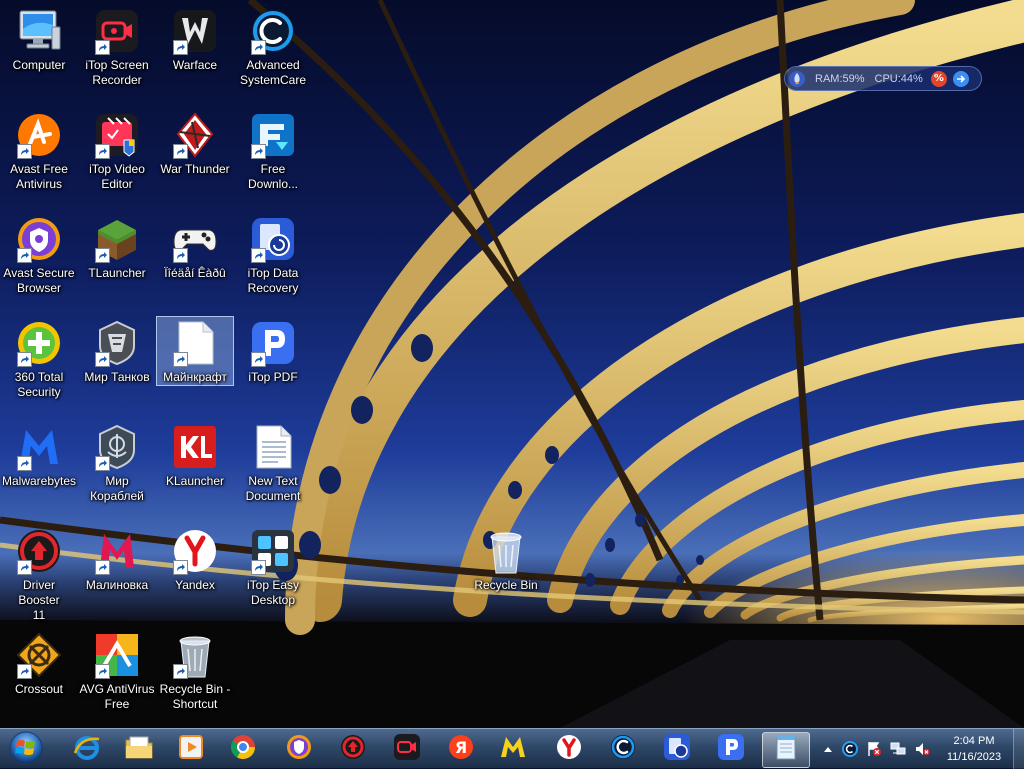  What do you see at coordinates (898, 749) in the screenshot?
I see `network-icon` at bounding box center [898, 749].